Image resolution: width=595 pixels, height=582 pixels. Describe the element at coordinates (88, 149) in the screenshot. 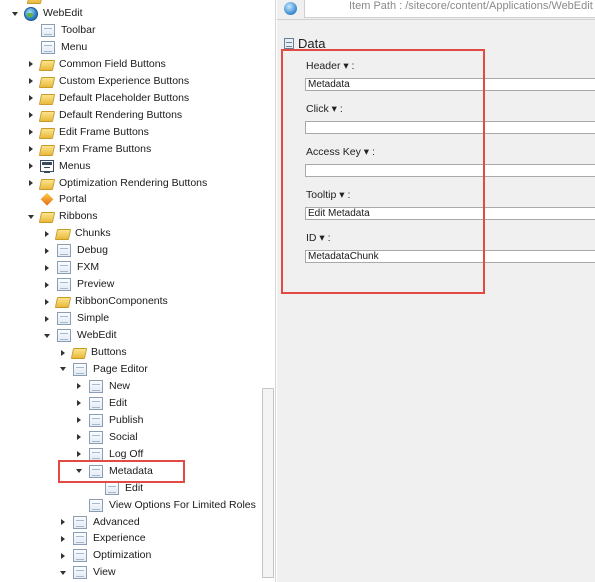

I see `tree-node-fxm-frame-buttons: Fxm Frame Buttons` at that location.